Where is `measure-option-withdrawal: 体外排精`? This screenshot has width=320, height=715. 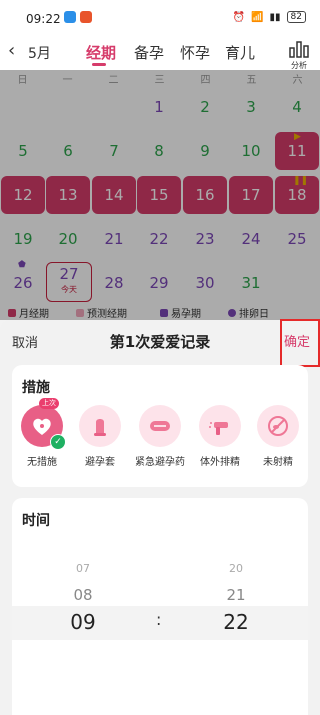
measure-option-withdrawal: 体外排精 is located at coordinates (220, 436).